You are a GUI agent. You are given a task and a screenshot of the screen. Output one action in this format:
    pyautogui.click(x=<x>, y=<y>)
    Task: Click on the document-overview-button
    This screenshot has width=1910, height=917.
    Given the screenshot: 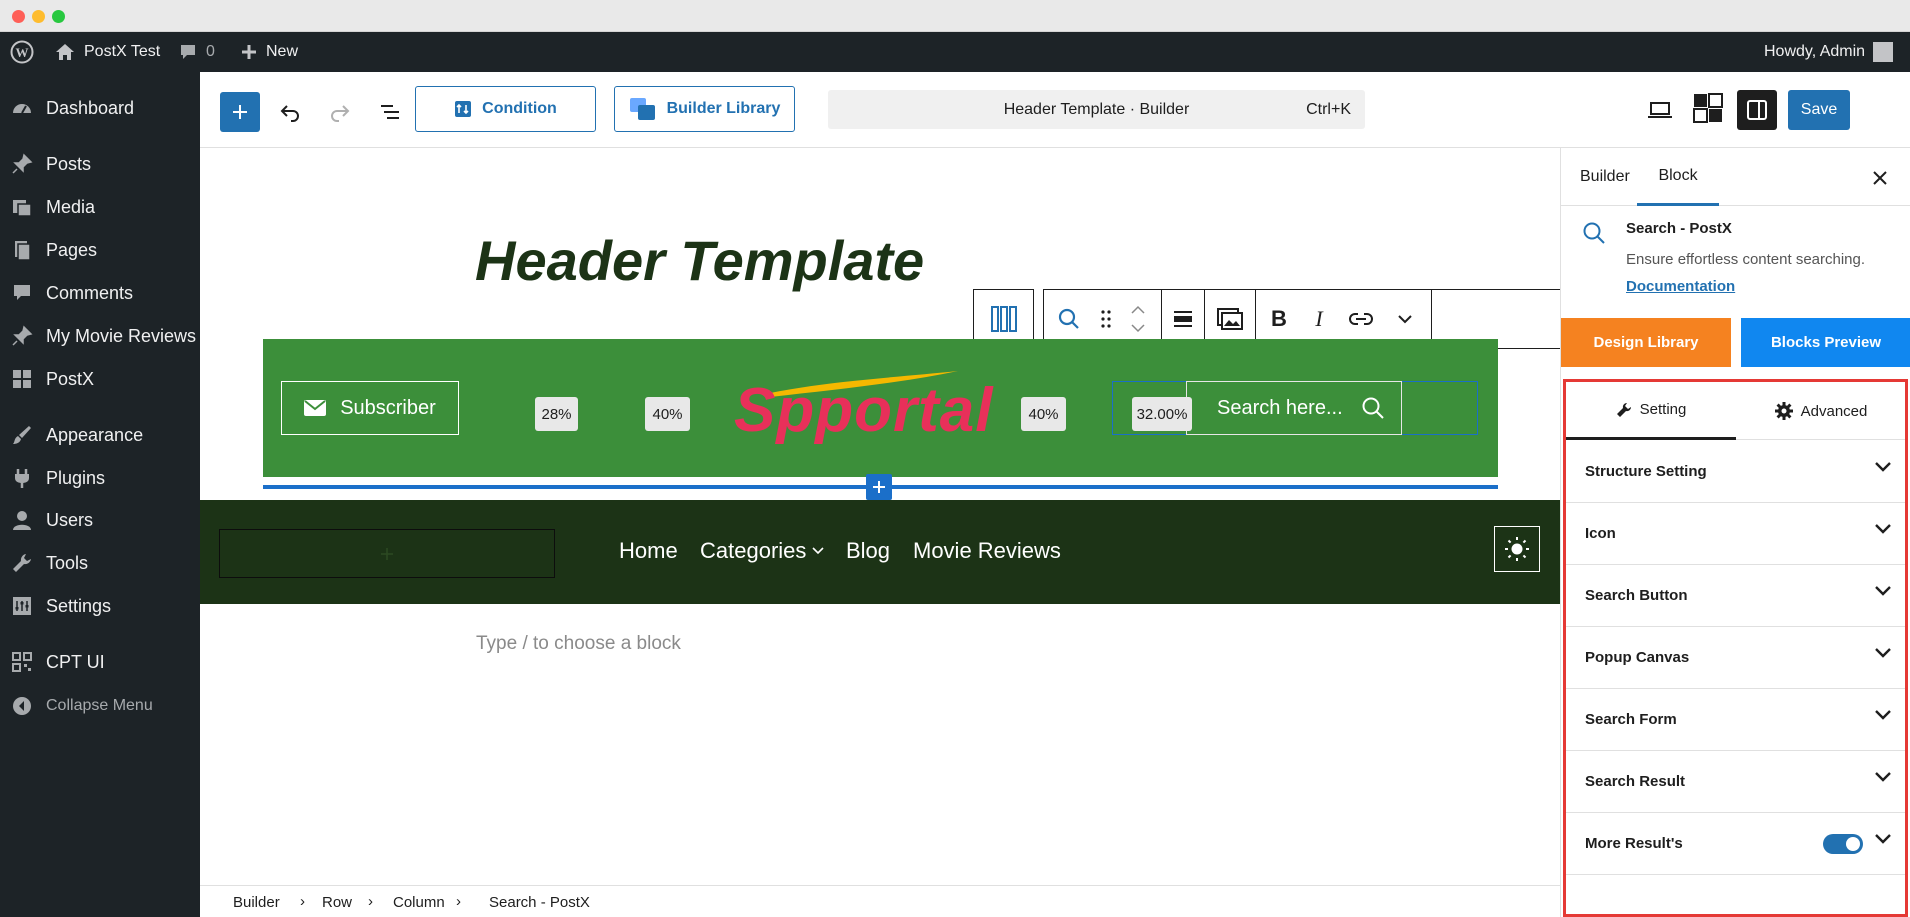 What is the action you would take?
    pyautogui.click(x=390, y=112)
    